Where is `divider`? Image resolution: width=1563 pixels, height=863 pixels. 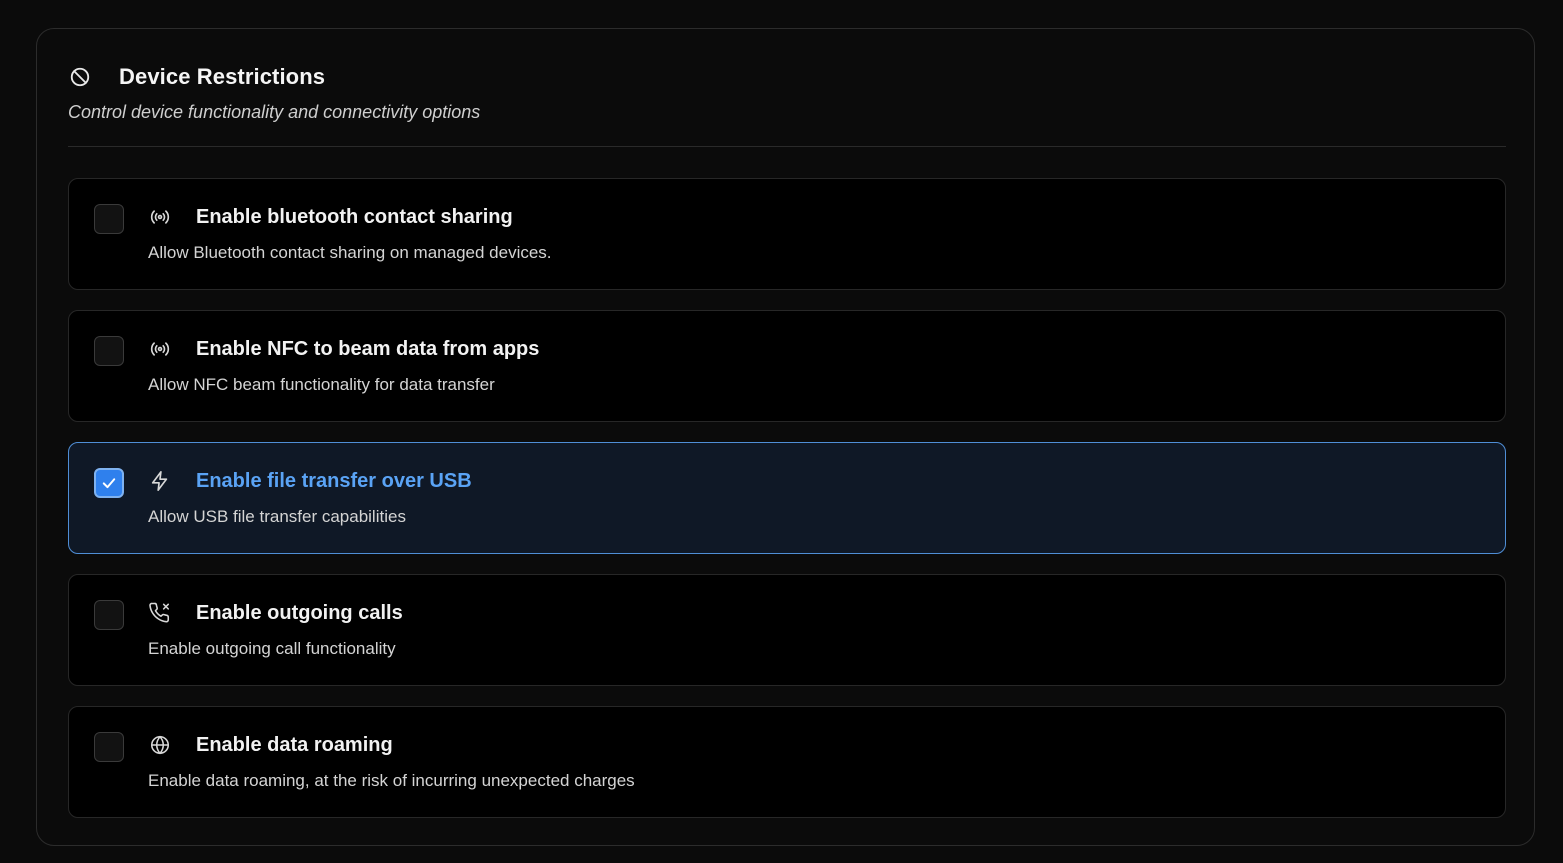 divider is located at coordinates (787, 146).